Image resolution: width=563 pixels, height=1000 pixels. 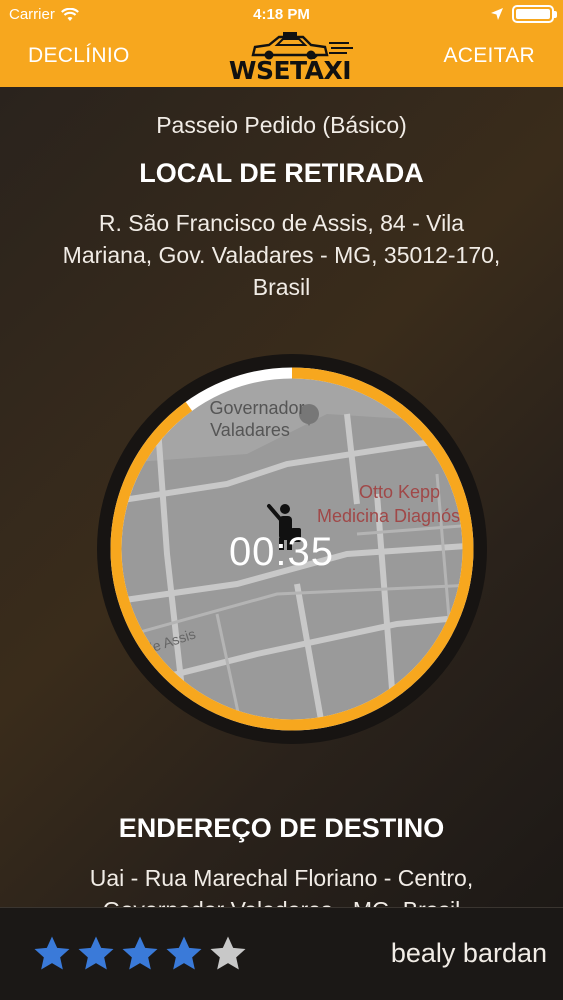 I want to click on app-logo: WSETÁXI, so click(x=290, y=58).